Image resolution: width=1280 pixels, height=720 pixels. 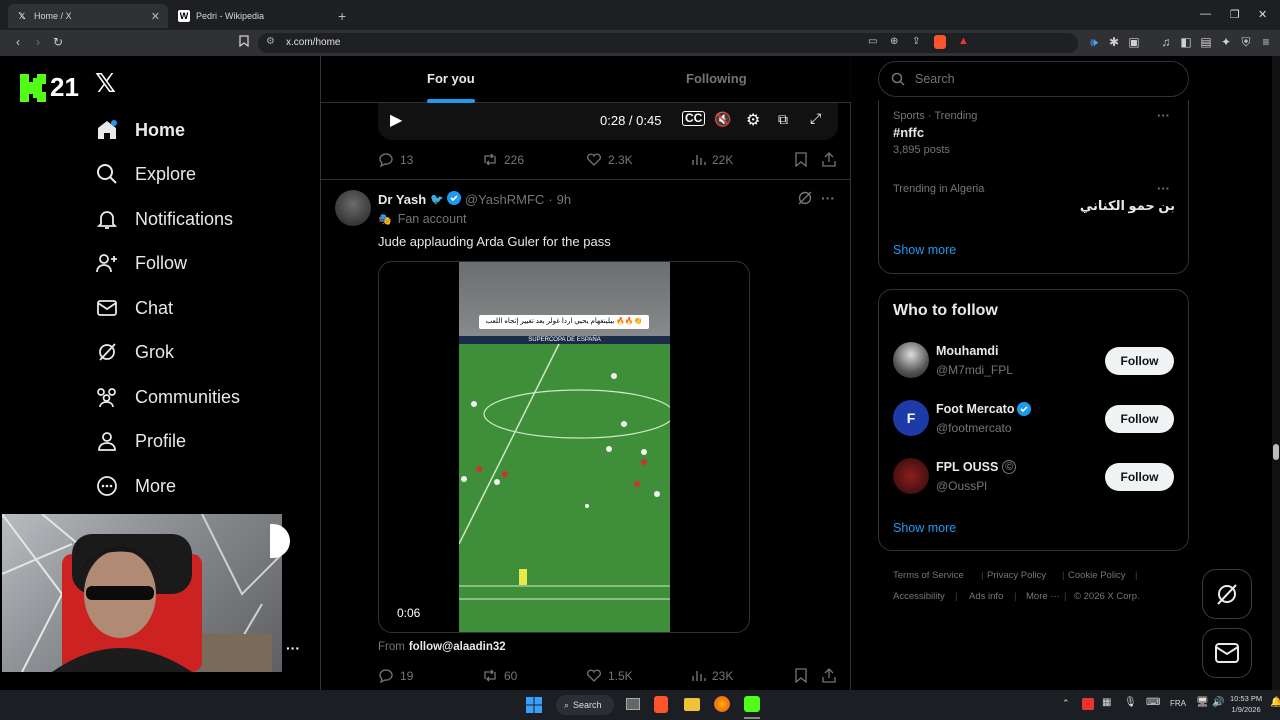 I want to click on trend-item: Sports · Trending #nffc 3,895 posts, so click(x=935, y=133).